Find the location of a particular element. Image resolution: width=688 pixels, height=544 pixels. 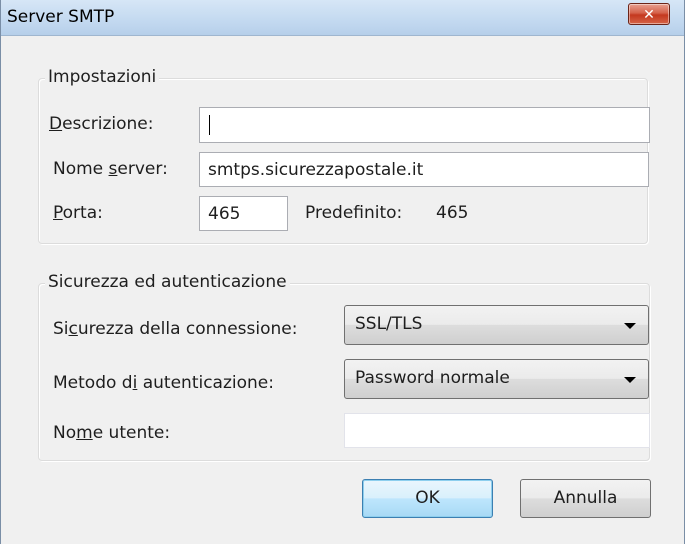

cancel-button: Annulla is located at coordinates (585, 498).